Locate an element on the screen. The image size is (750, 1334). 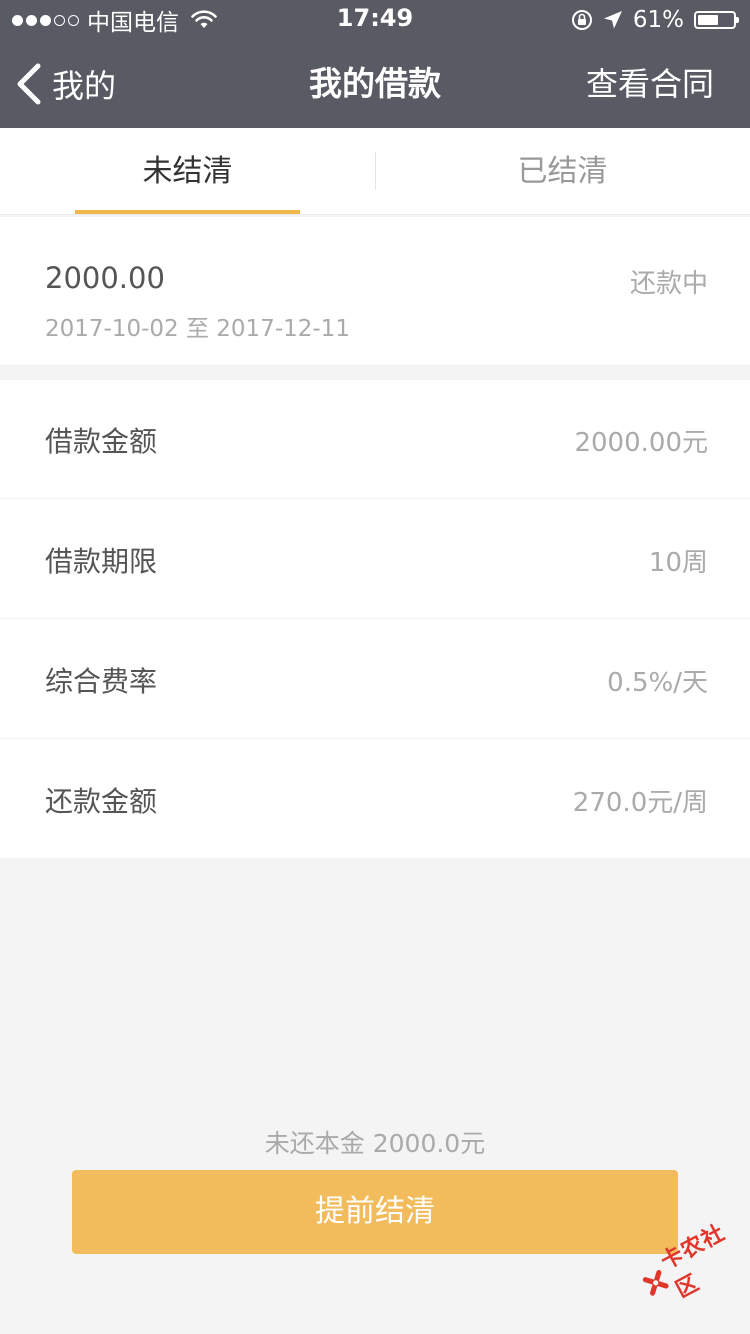
detail-value: 0.5%/天 is located at coordinates (657, 683).